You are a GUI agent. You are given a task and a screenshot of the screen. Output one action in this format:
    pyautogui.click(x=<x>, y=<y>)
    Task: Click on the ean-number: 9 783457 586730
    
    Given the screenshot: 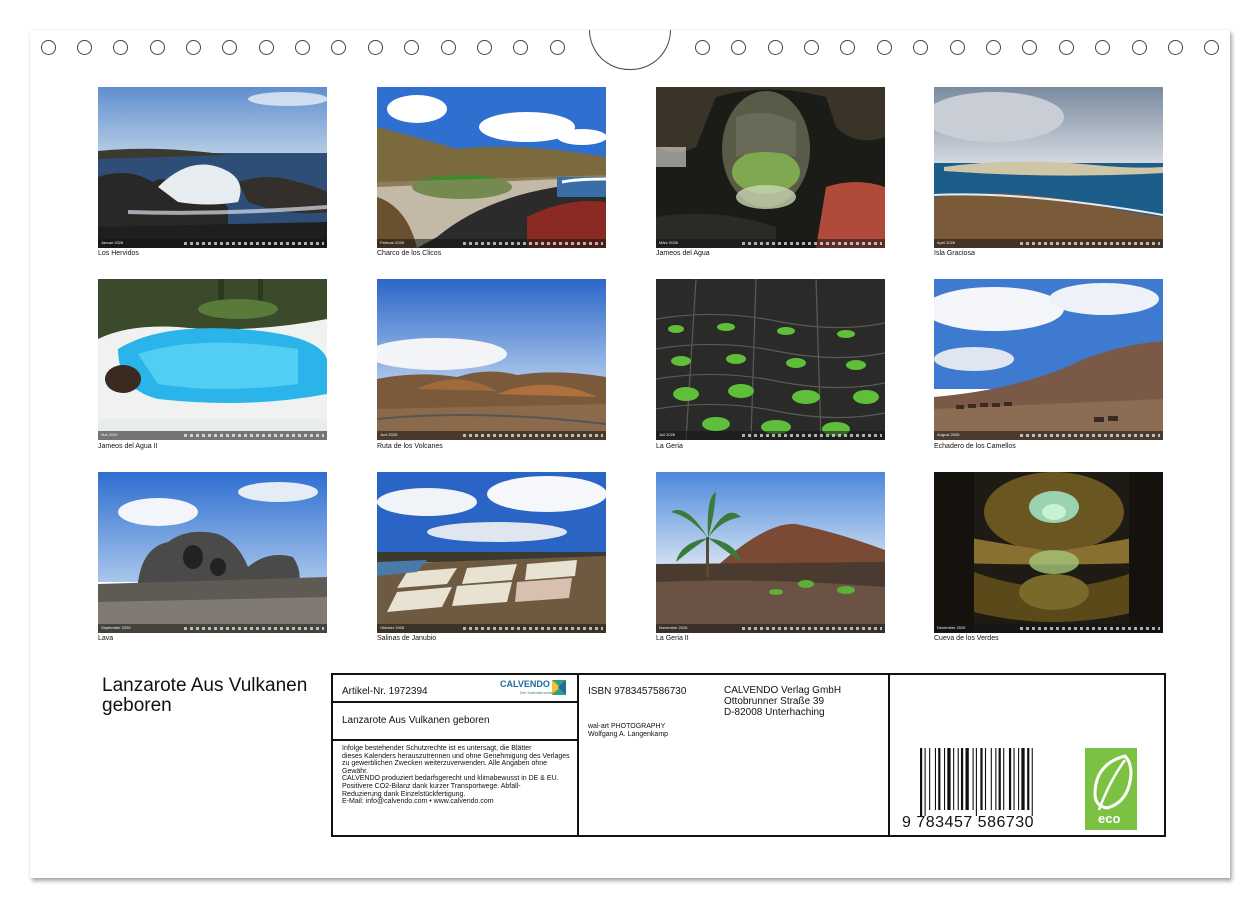 What is the action you would take?
    pyautogui.click(x=968, y=822)
    